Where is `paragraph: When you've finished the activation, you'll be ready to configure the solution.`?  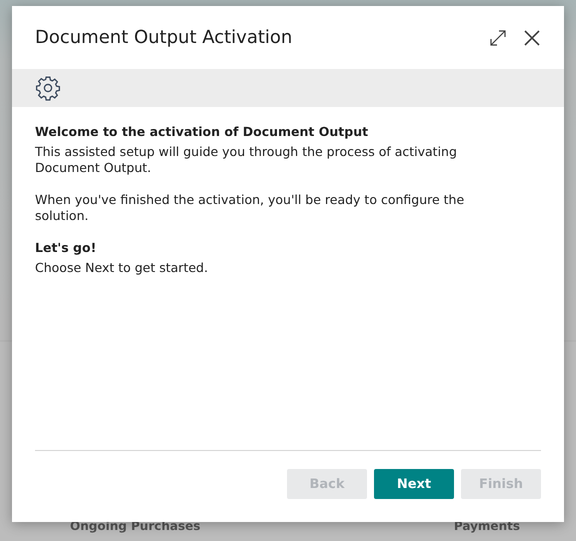
paragraph: When you've finished the activation, you'll be ready to configure the solution. is located at coordinates (250, 208).